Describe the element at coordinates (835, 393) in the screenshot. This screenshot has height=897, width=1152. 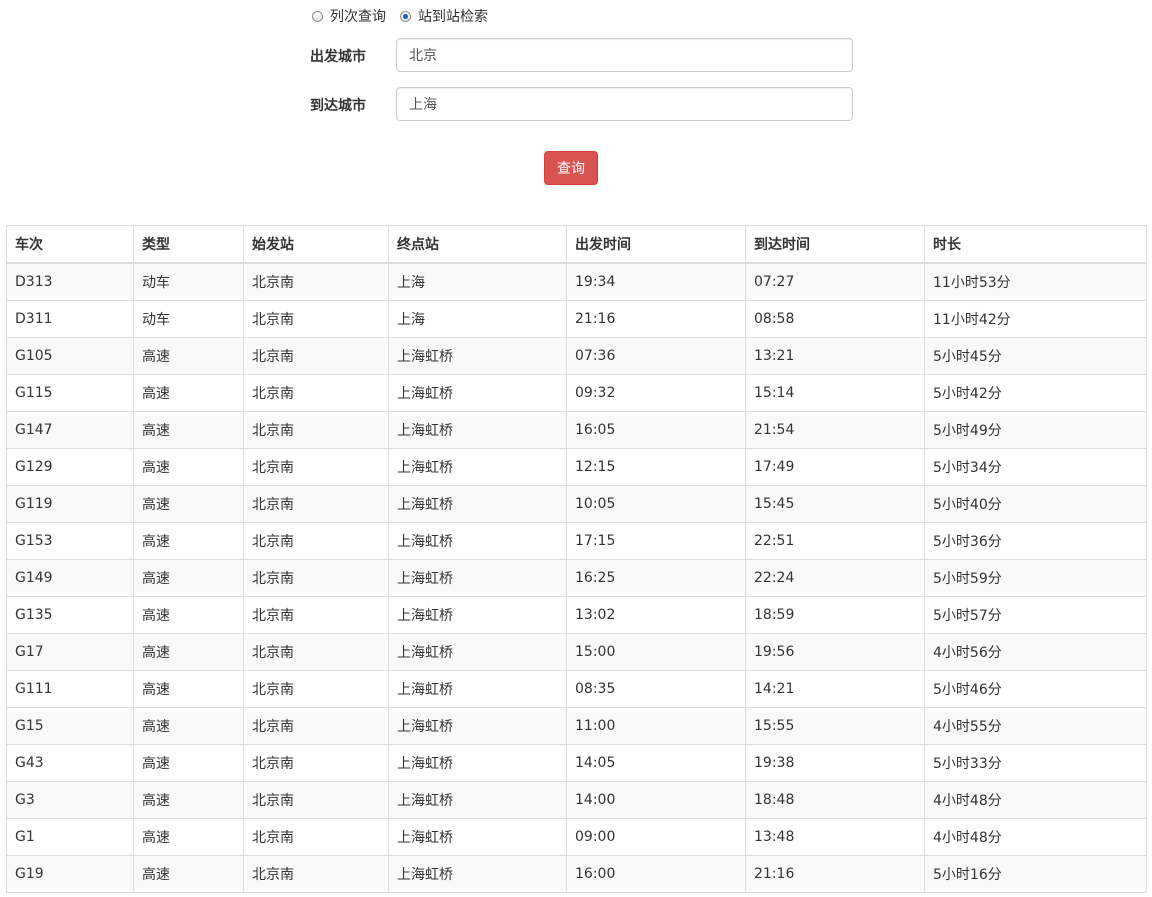
I see `cell-arrival-time: 15:14` at that location.